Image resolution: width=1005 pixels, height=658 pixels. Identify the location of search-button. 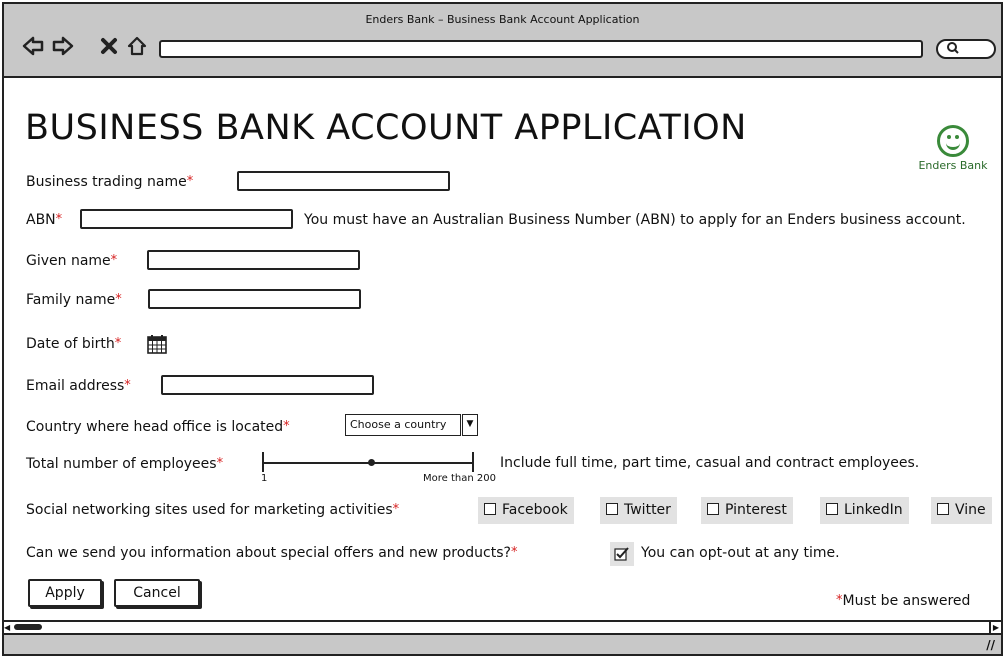
(966, 49).